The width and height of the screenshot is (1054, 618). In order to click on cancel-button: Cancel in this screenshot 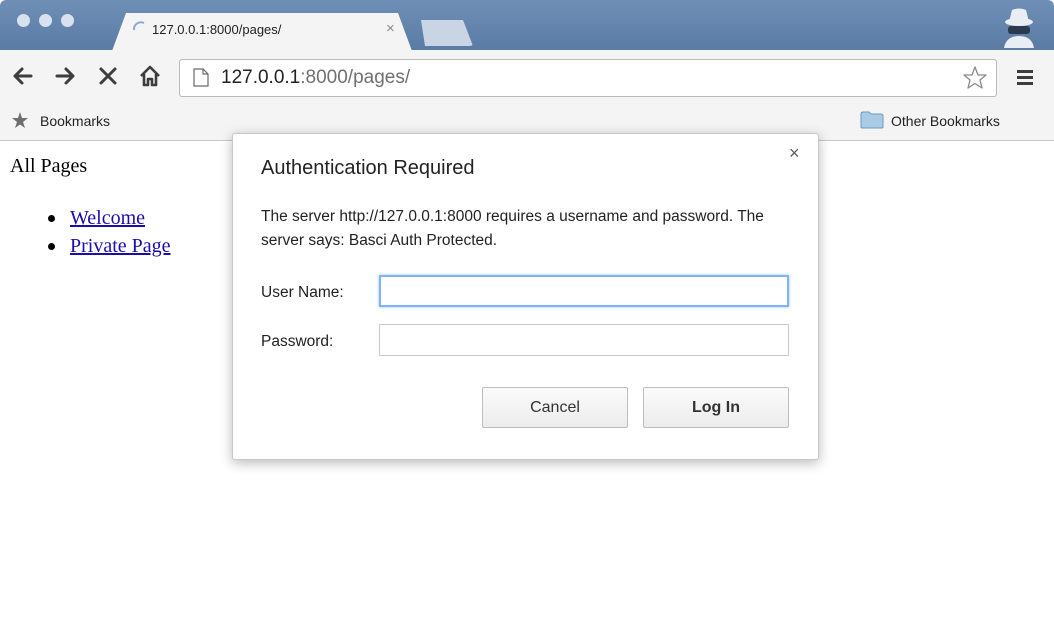, I will do `click(555, 407)`.